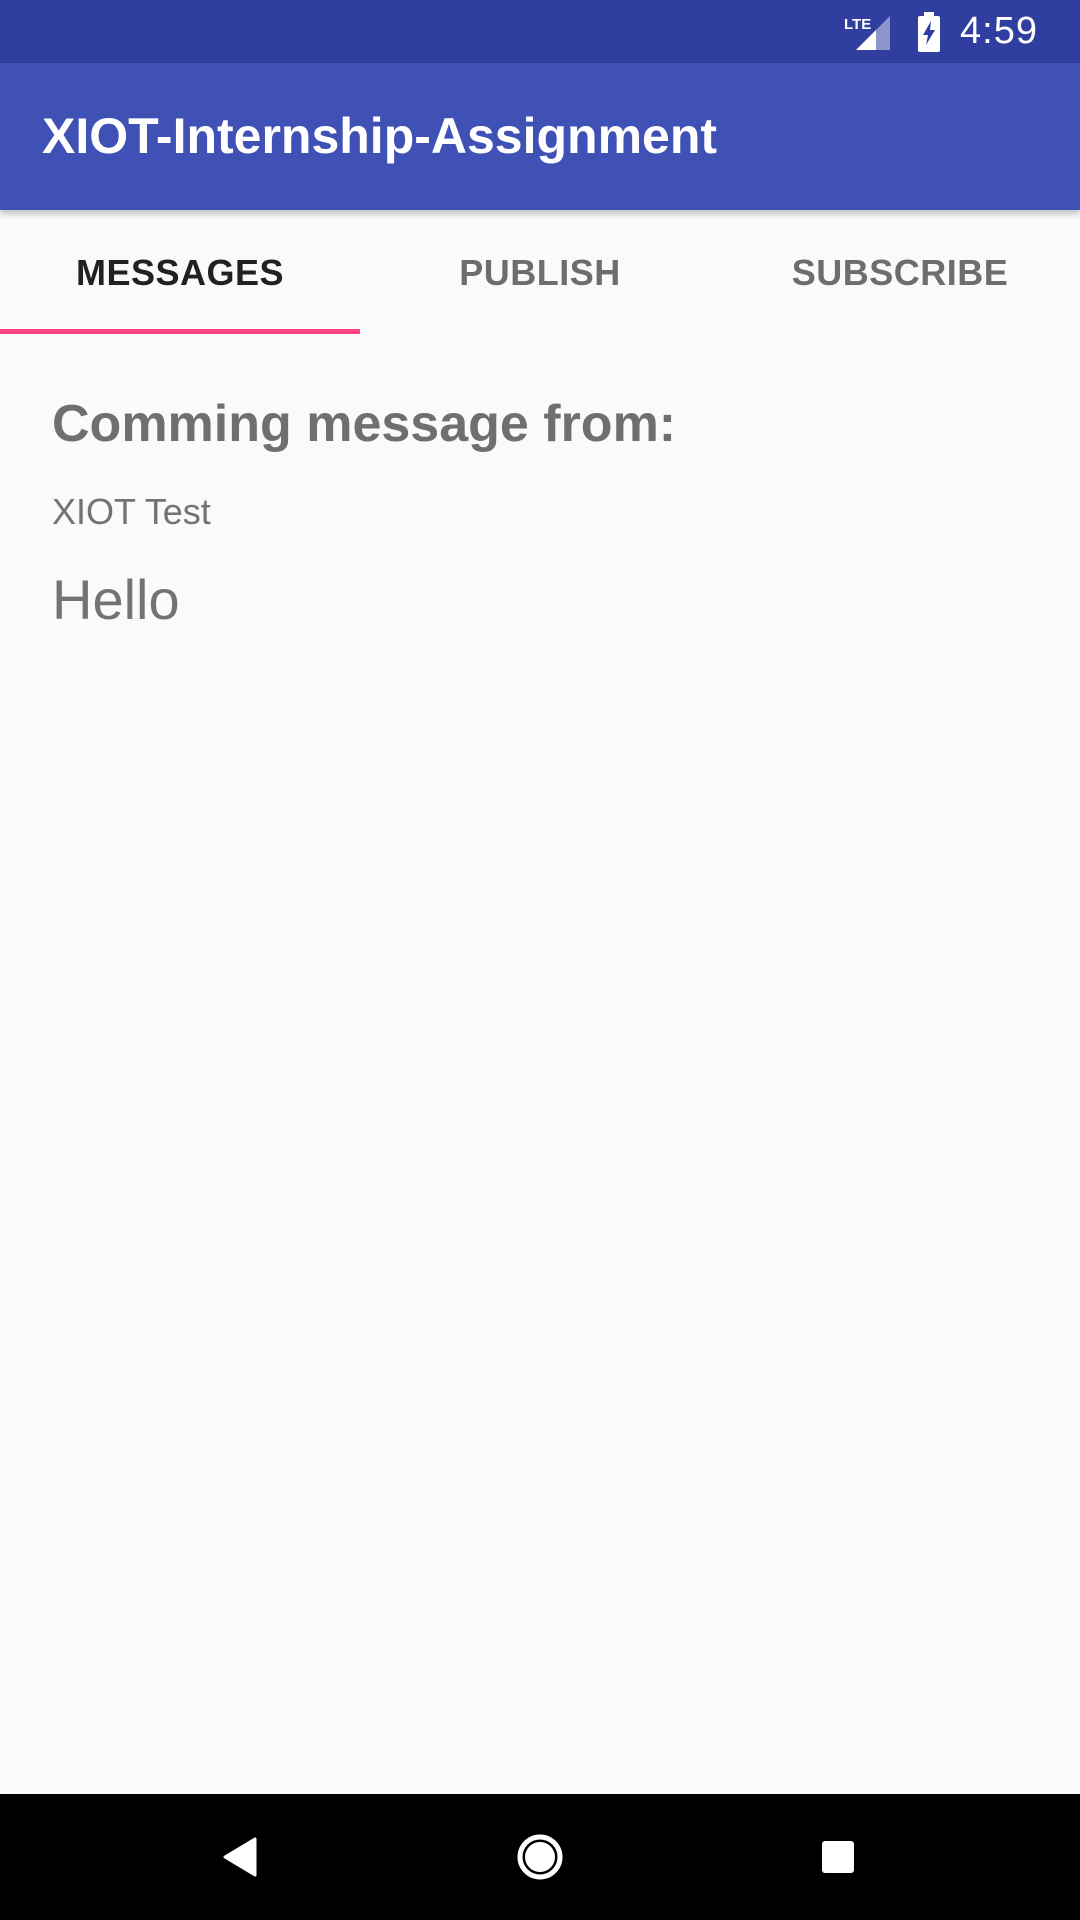  Describe the element at coordinates (999, 31) in the screenshot. I see `status-time: 4:59` at that location.